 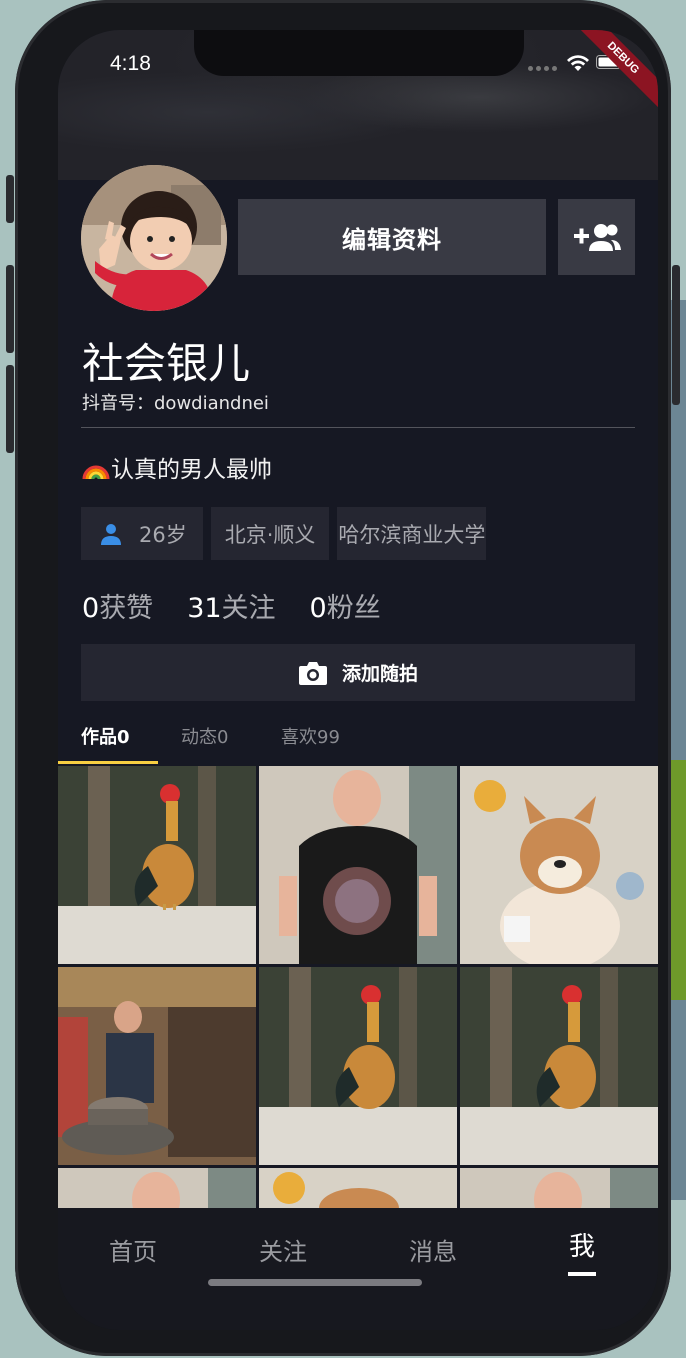 I want to click on profile-tags: 26岁 北京·顺义 哈尔滨商业大学, so click(x=284, y=533).